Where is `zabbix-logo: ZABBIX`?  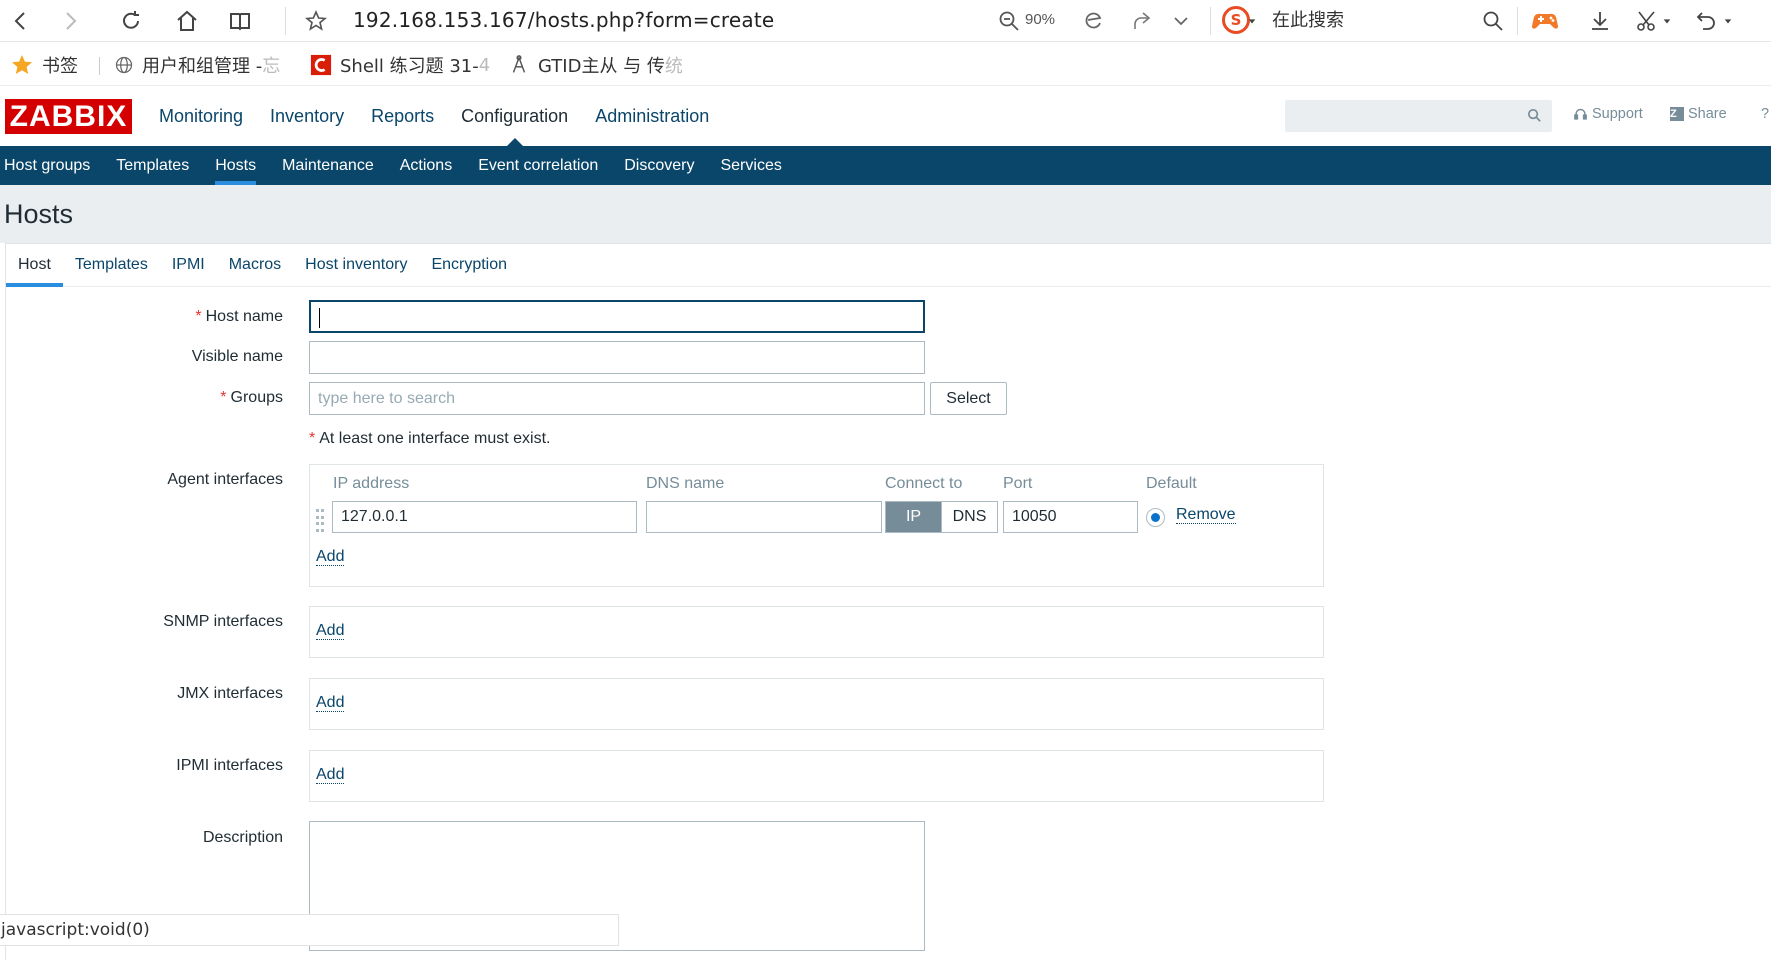 zabbix-logo: ZABBIX is located at coordinates (68, 116).